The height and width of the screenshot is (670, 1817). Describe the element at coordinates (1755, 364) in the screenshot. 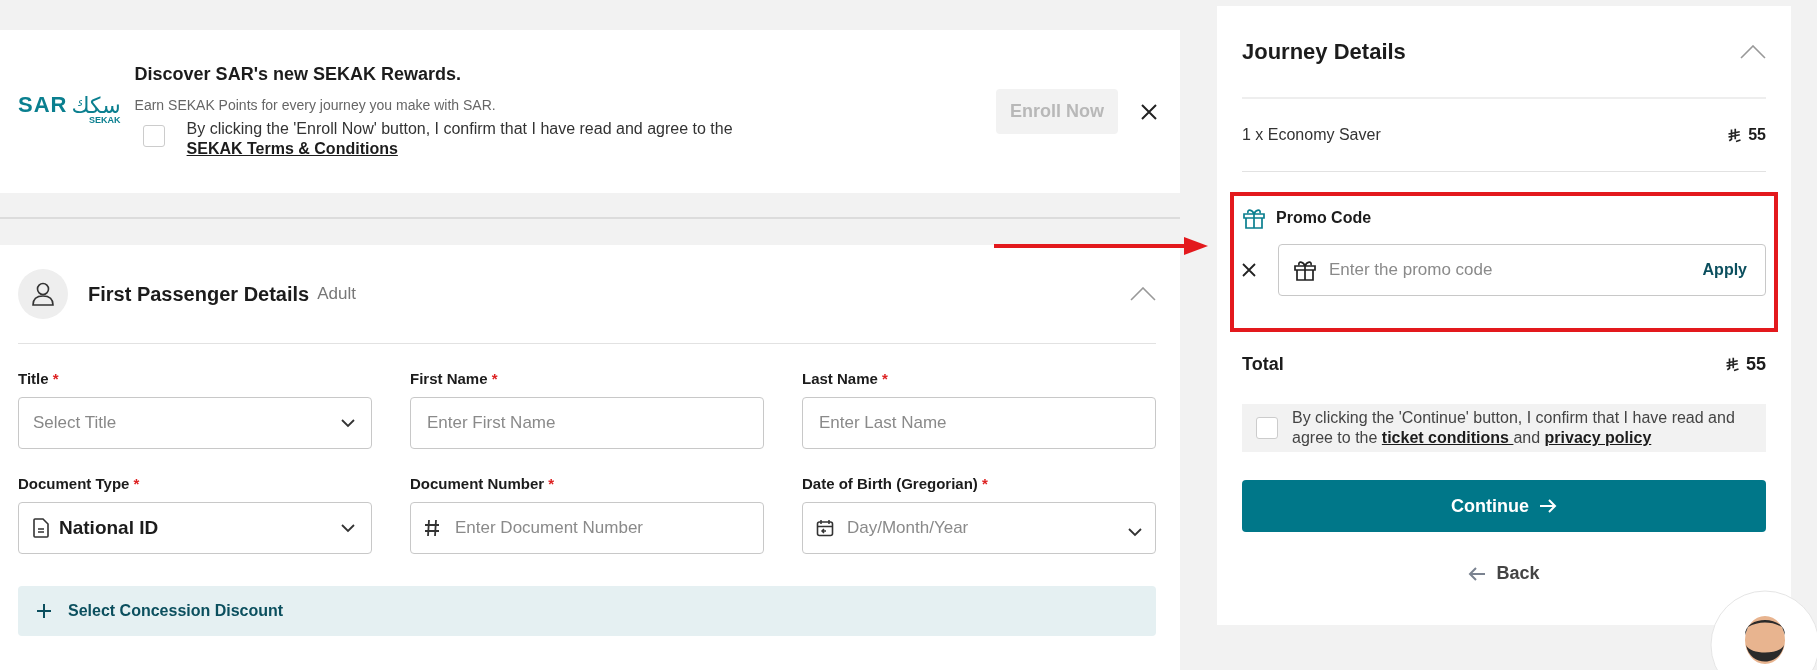

I see `total-price: 55` at that location.